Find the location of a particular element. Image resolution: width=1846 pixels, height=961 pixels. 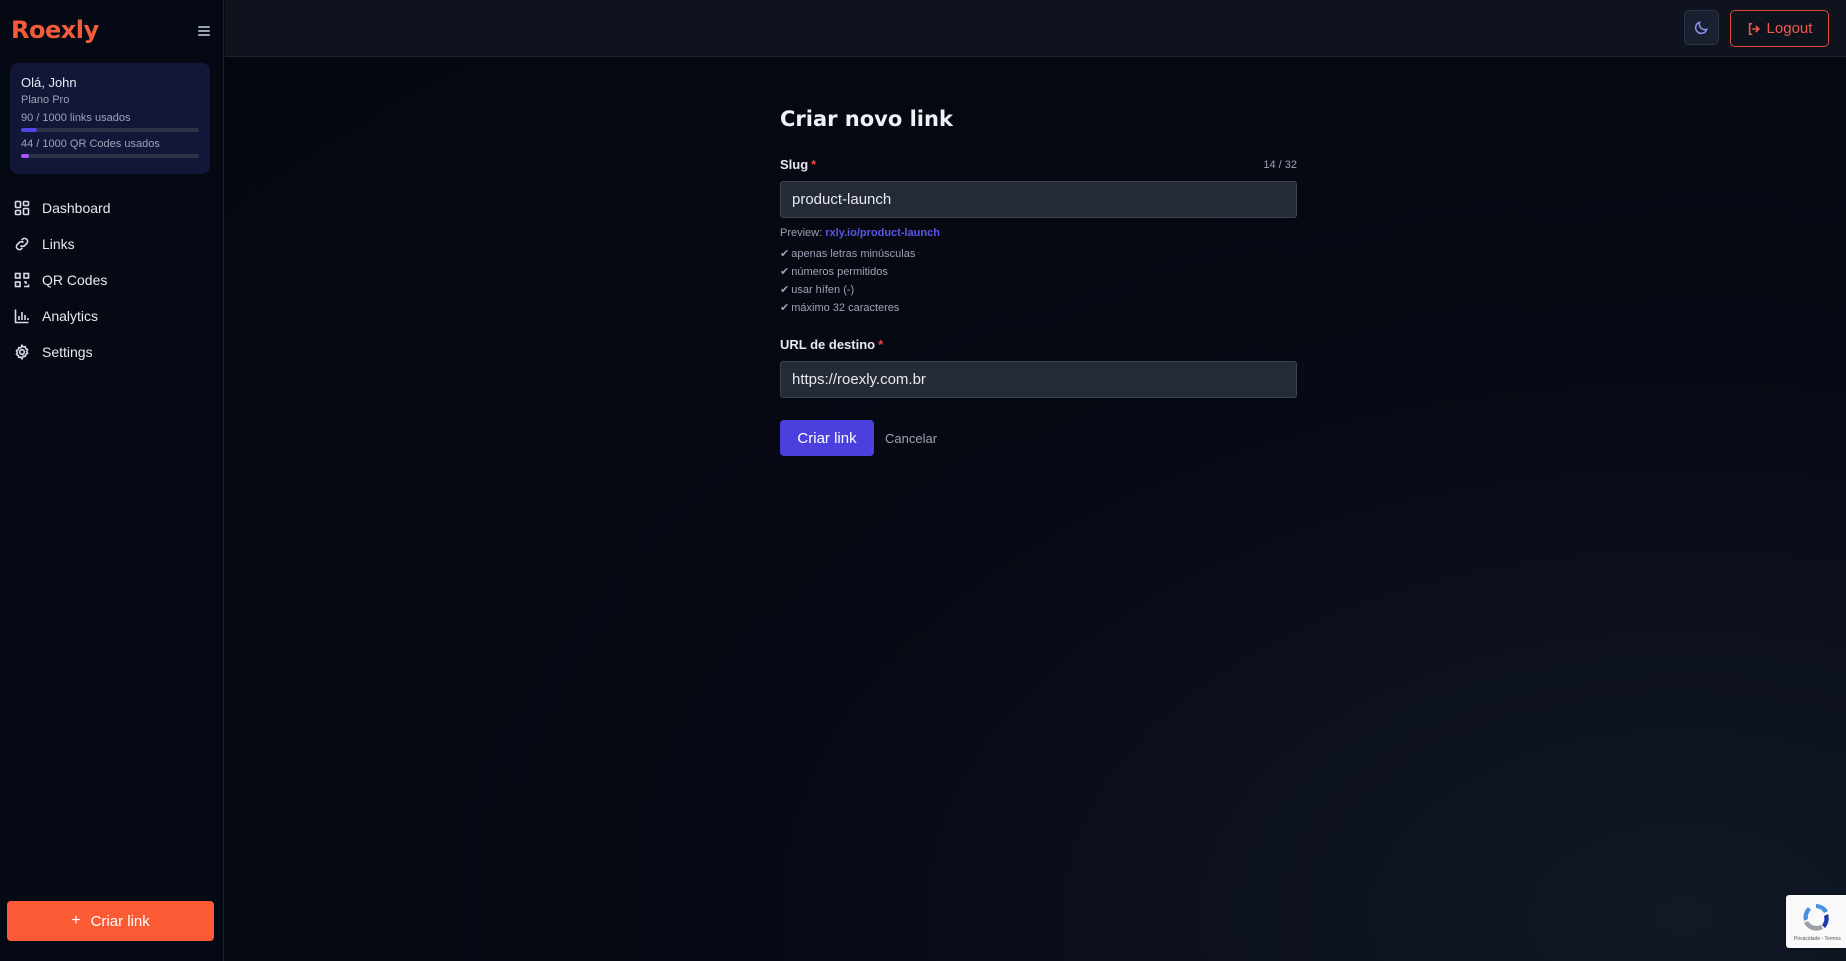

logout-button: Logout is located at coordinates (1779, 28).